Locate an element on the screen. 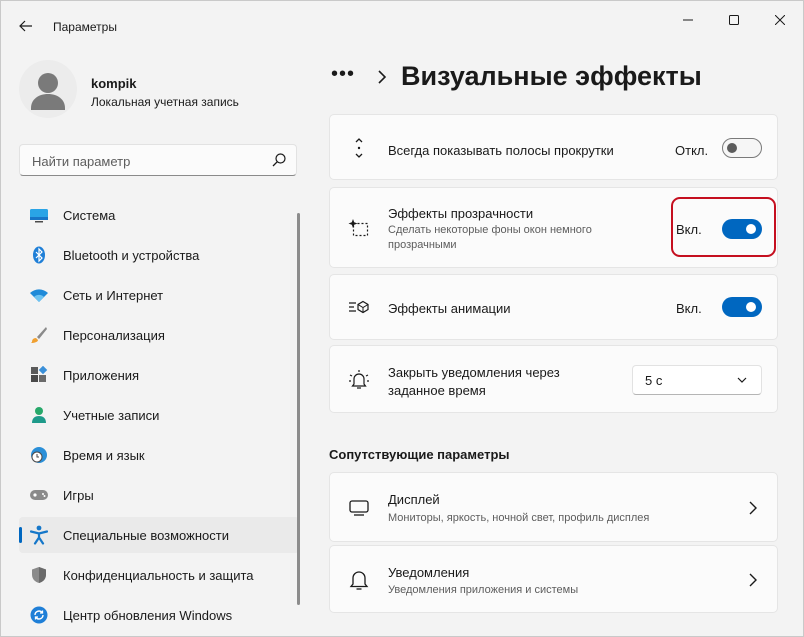 The height and width of the screenshot is (637, 804). avatar is located at coordinates (48, 89).